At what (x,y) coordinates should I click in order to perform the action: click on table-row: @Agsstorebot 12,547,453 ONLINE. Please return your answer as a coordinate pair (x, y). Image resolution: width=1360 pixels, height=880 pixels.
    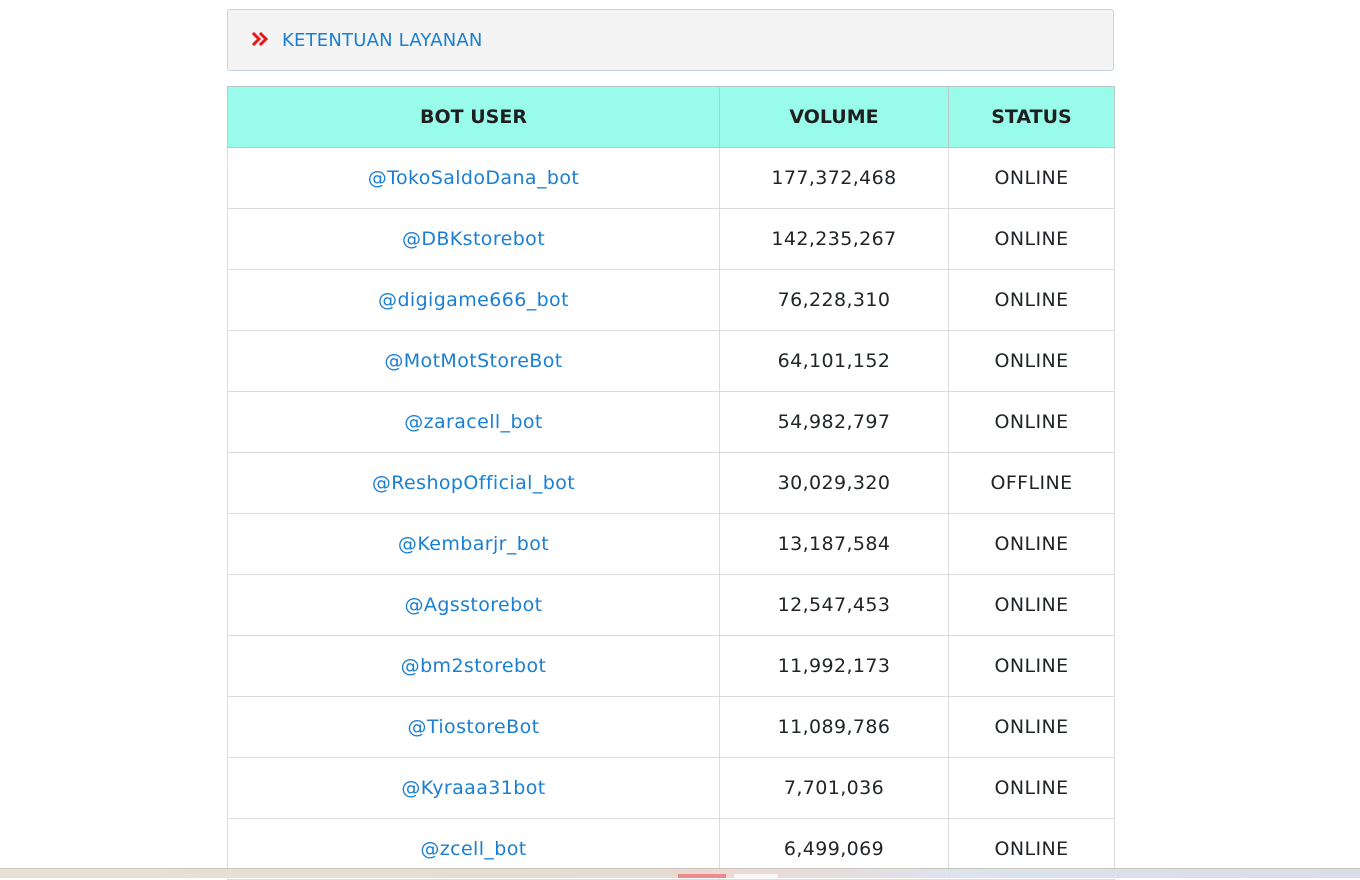
    Looking at the image, I should click on (671, 605).